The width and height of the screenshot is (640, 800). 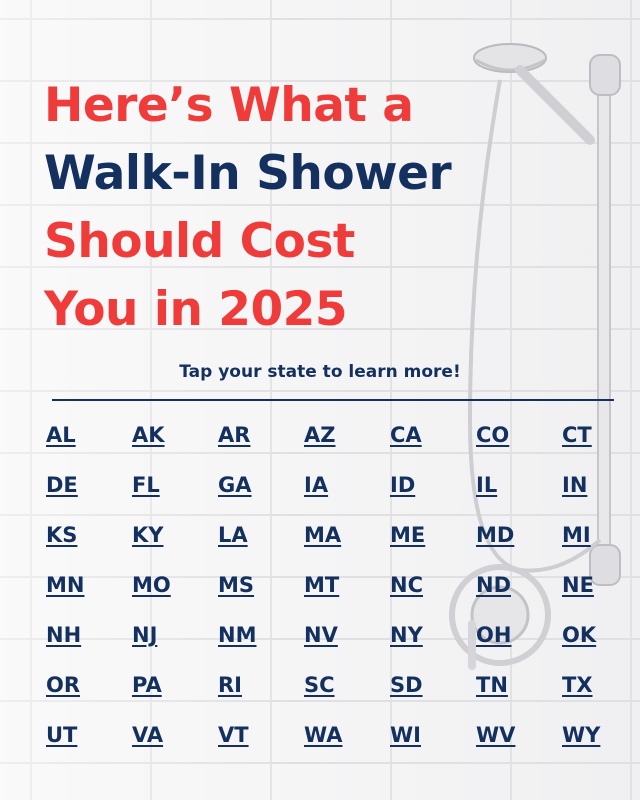 What do you see at coordinates (343, 443) in the screenshot?
I see `state-link: AZ` at bounding box center [343, 443].